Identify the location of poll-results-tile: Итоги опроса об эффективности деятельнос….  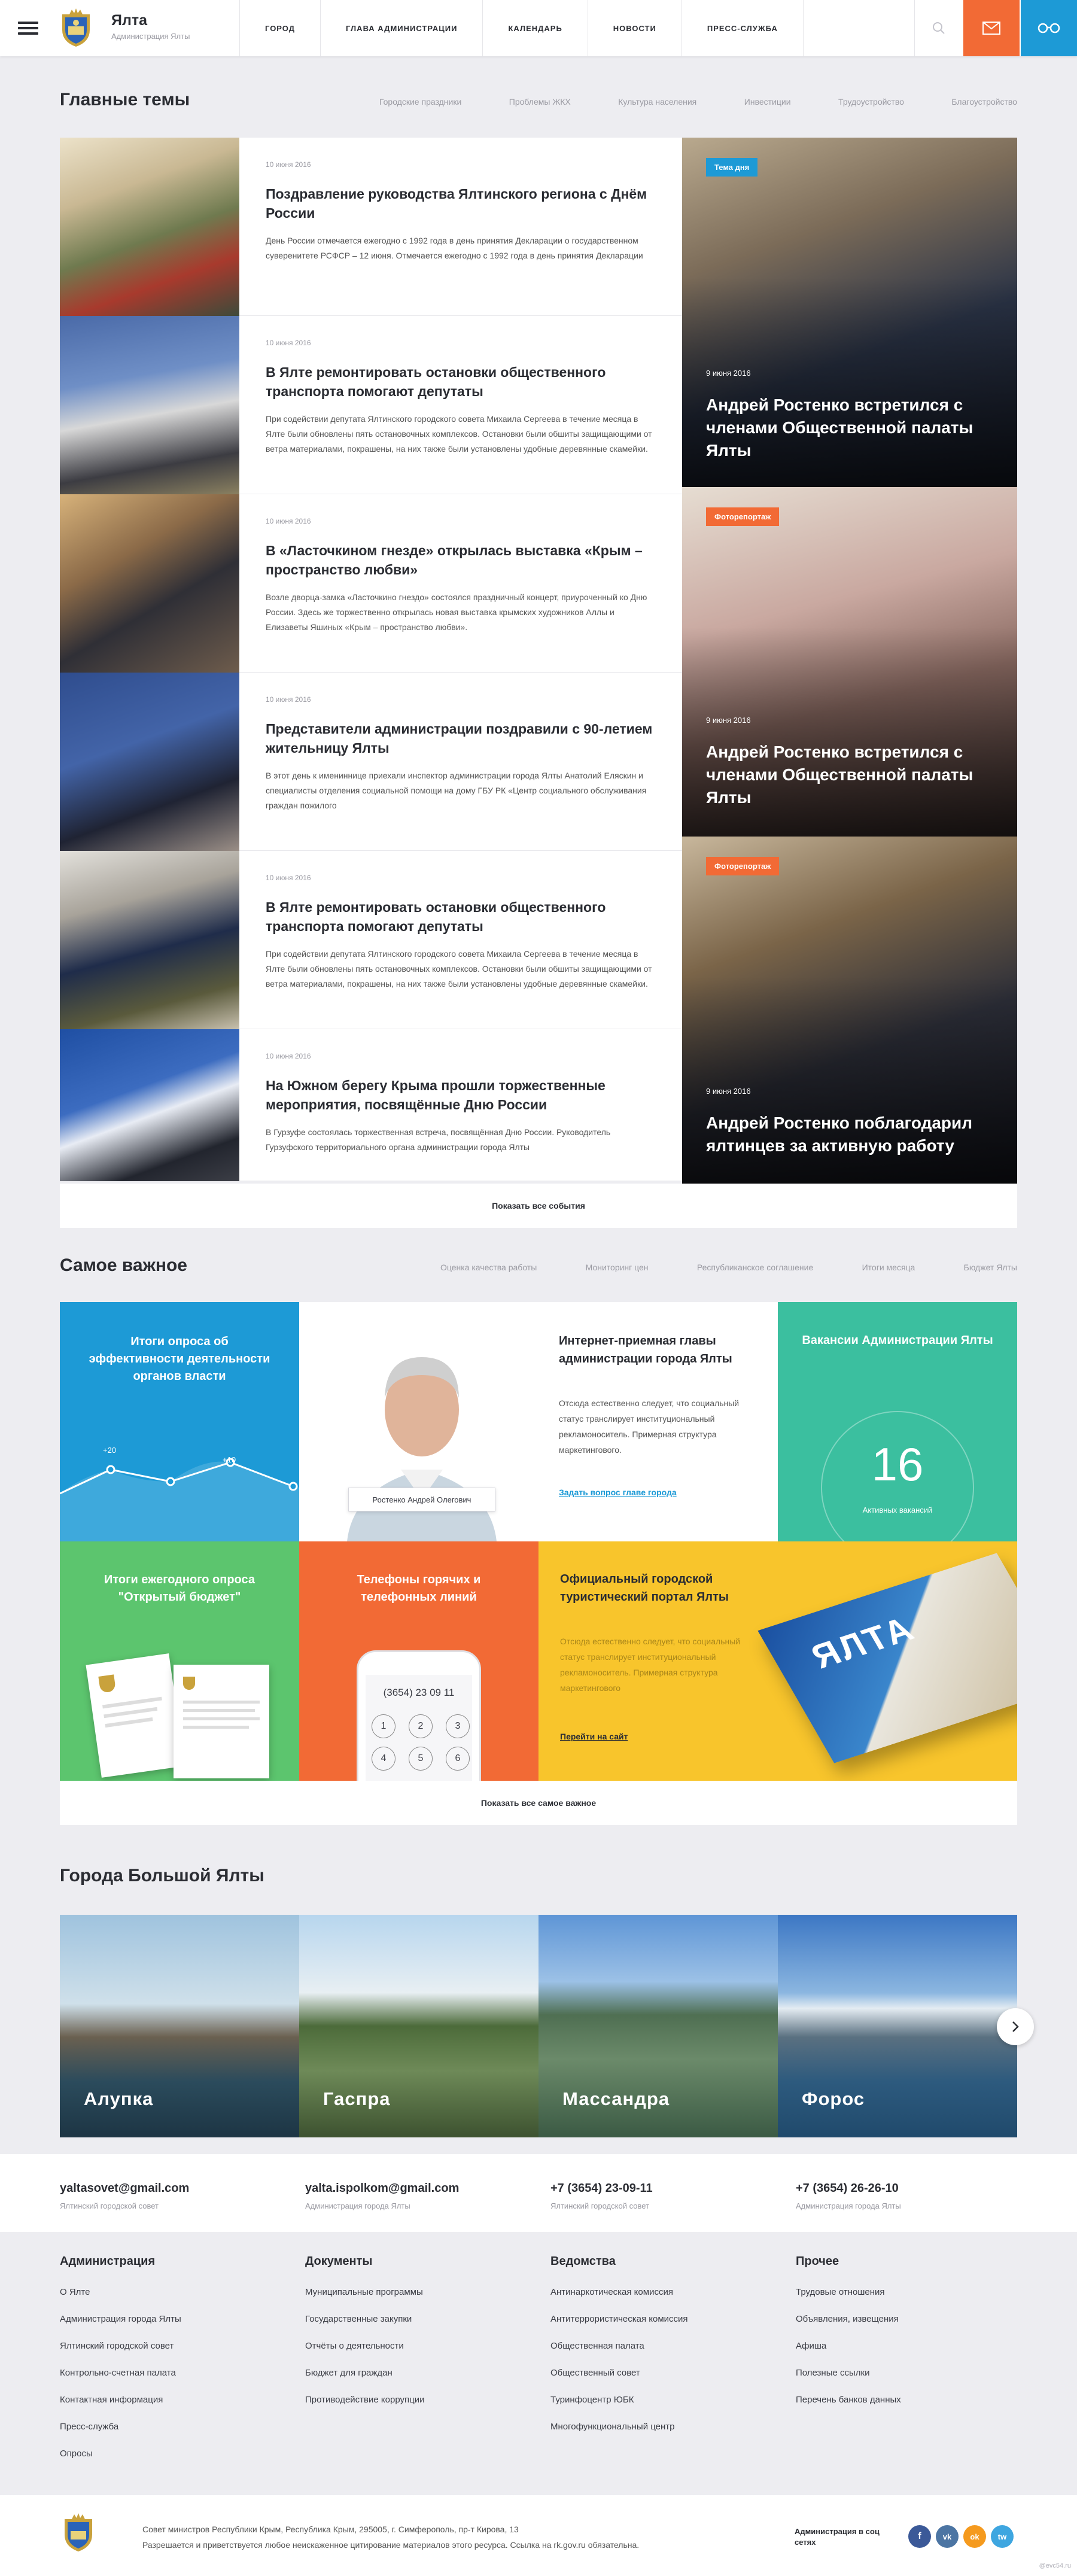
(180, 1421).